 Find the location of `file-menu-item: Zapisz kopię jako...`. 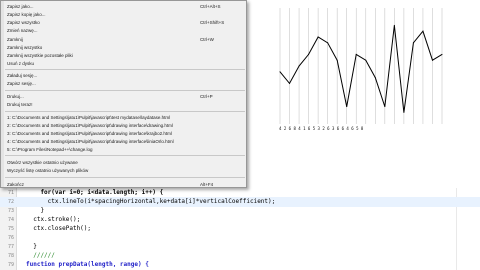

file-menu-item: Zapisz kopię jako... is located at coordinates (126, 15).